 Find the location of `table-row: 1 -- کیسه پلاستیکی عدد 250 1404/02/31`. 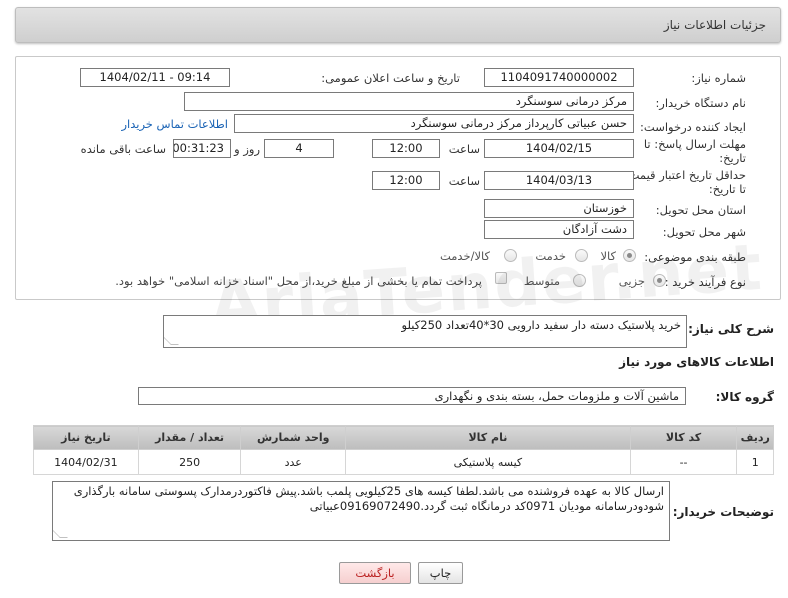

table-row: 1 -- کیسه پلاستیکی عدد 250 1404/02/31 is located at coordinates (403, 462).